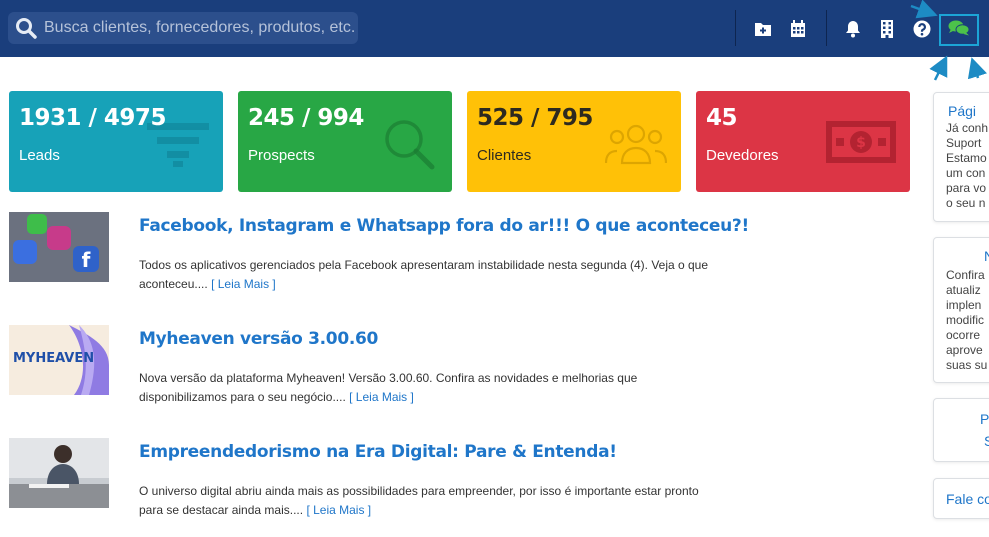  I want to click on news-thumbnail: MYHEAVEN, so click(59, 360).